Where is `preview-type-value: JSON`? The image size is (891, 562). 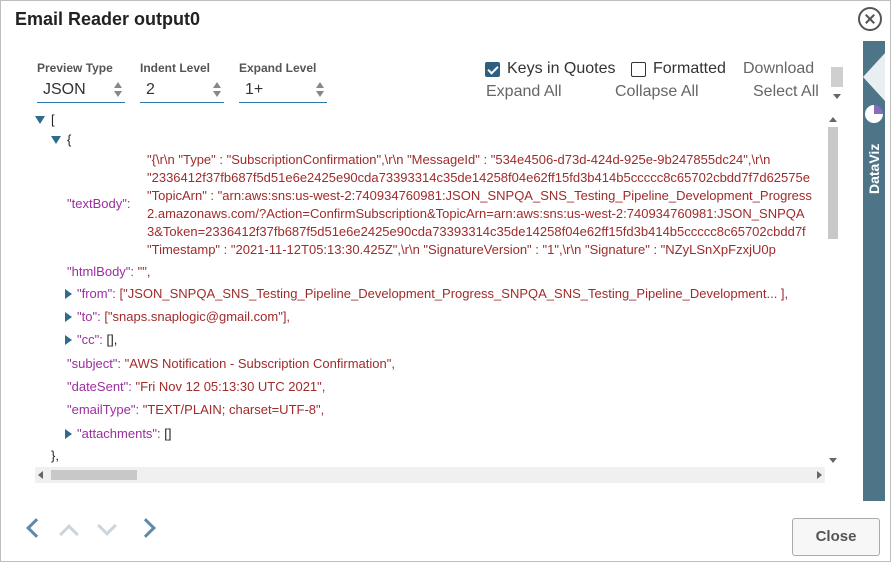 preview-type-value: JSON is located at coordinates (64, 89).